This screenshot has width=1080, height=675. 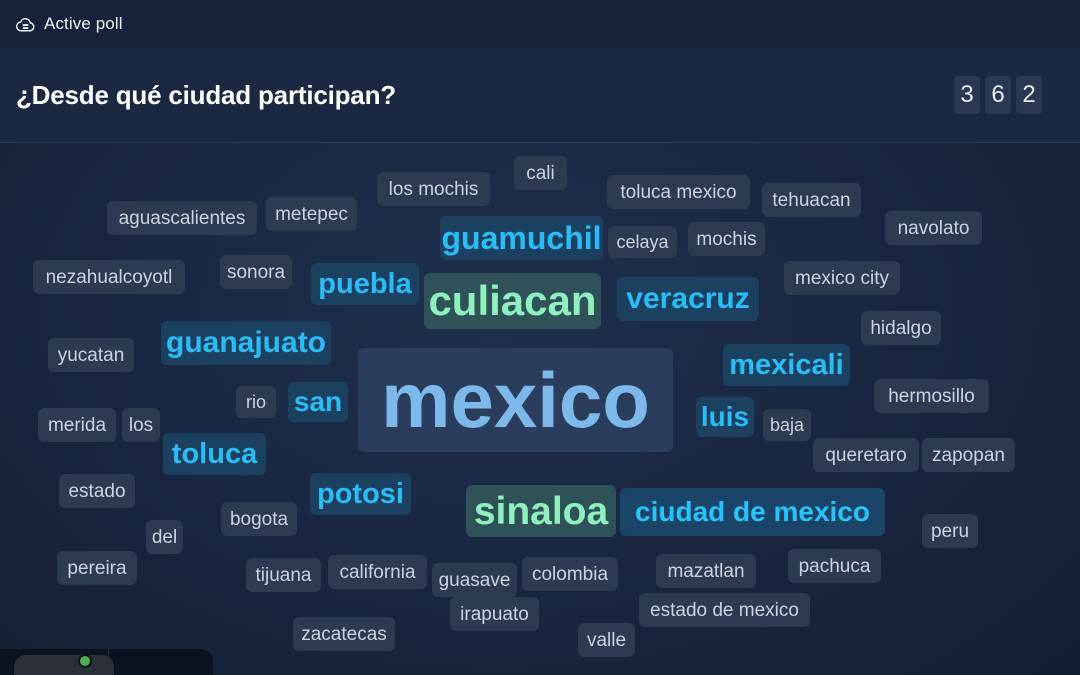 I want to click on word-chip: mexico city, so click(x=842, y=278).